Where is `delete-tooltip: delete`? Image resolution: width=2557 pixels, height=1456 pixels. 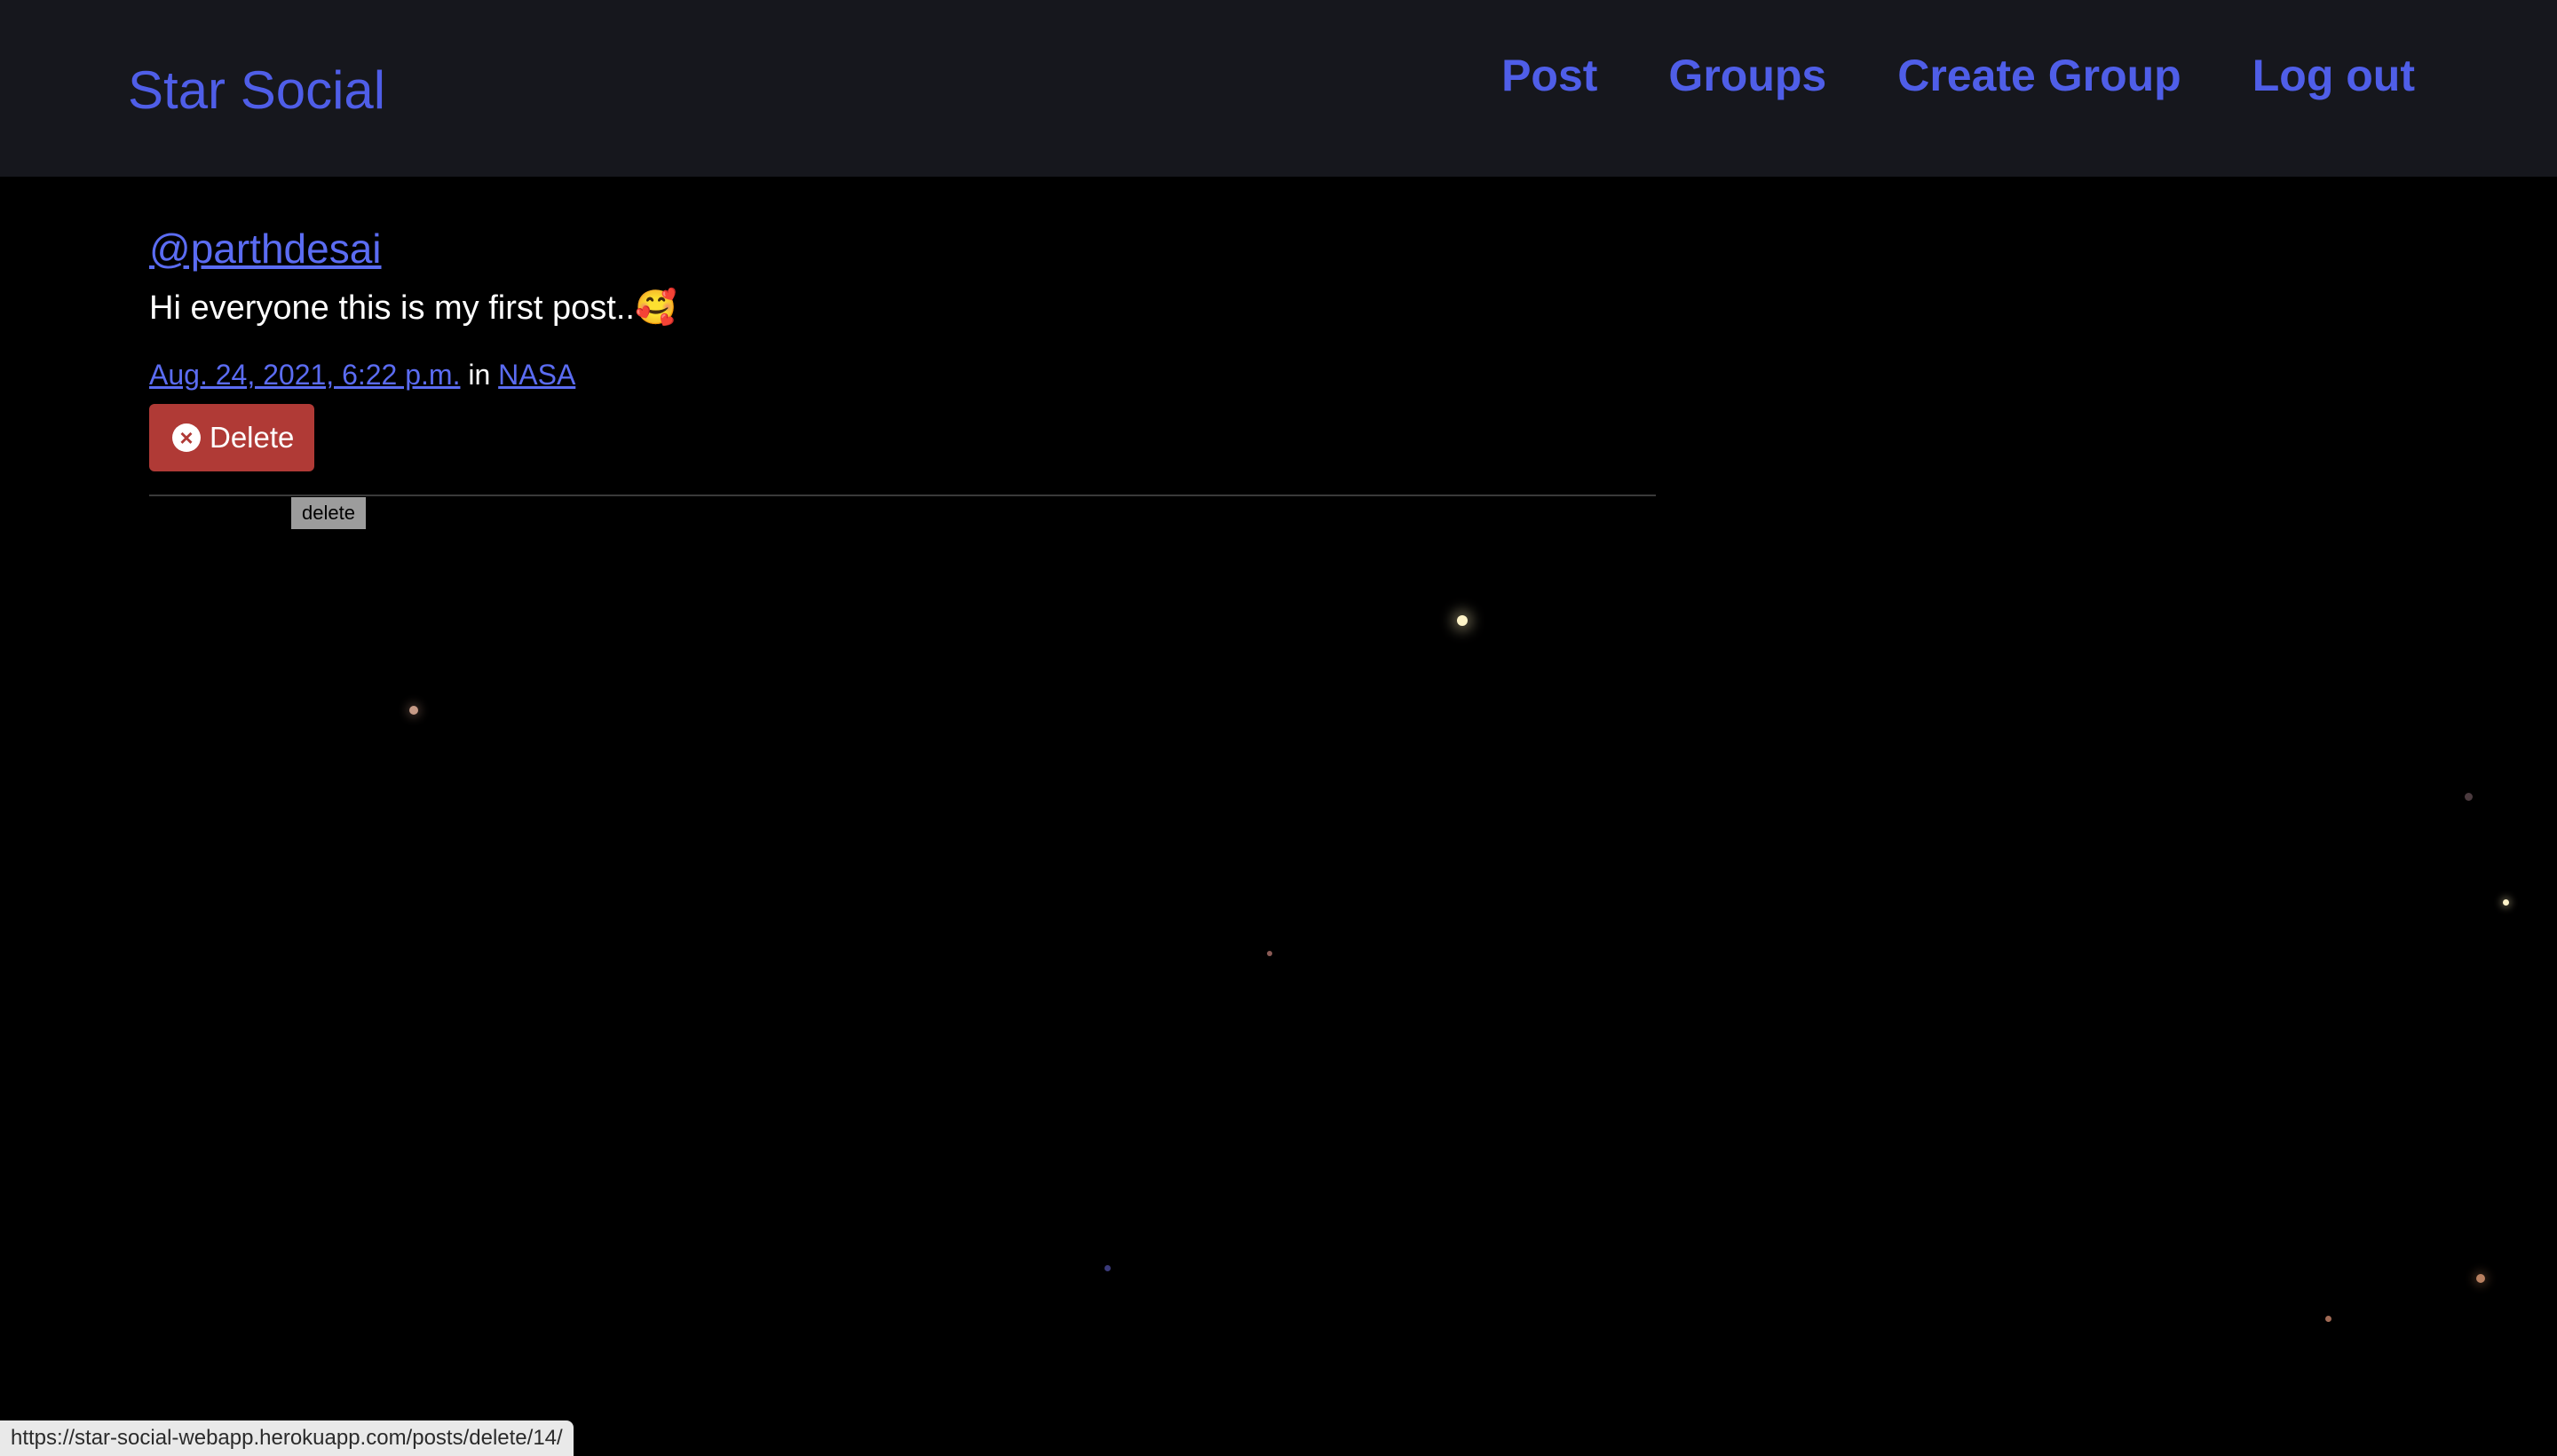
delete-tooltip: delete is located at coordinates (328, 513).